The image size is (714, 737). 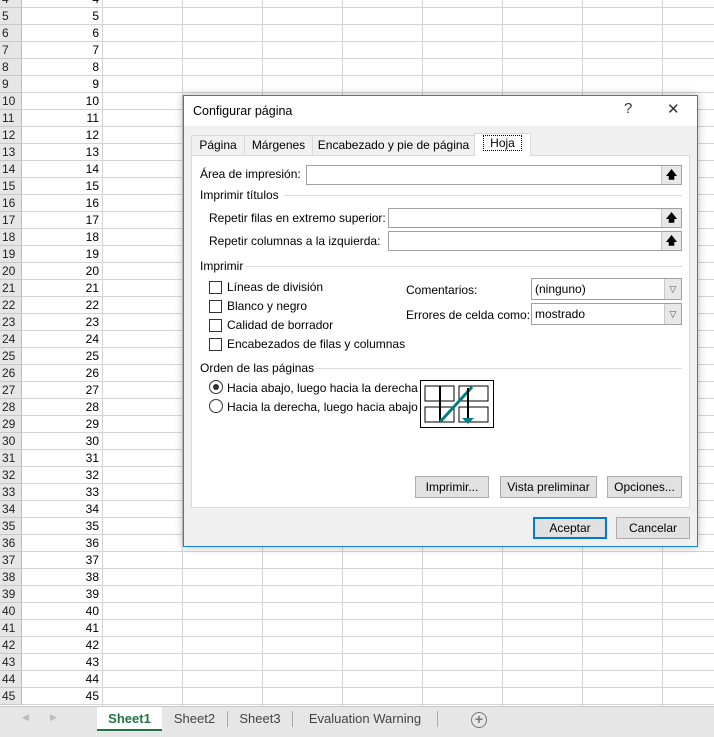 What do you see at coordinates (62, 152) in the screenshot?
I see `cell-a: 13` at bounding box center [62, 152].